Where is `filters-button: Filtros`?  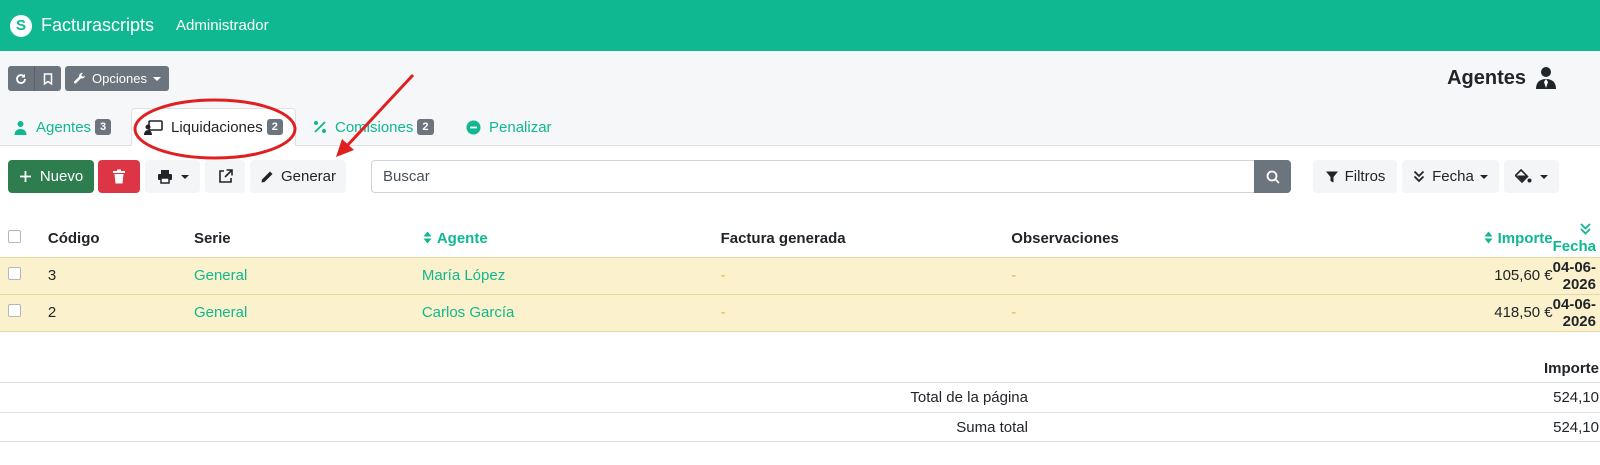 filters-button: Filtros is located at coordinates (1355, 176).